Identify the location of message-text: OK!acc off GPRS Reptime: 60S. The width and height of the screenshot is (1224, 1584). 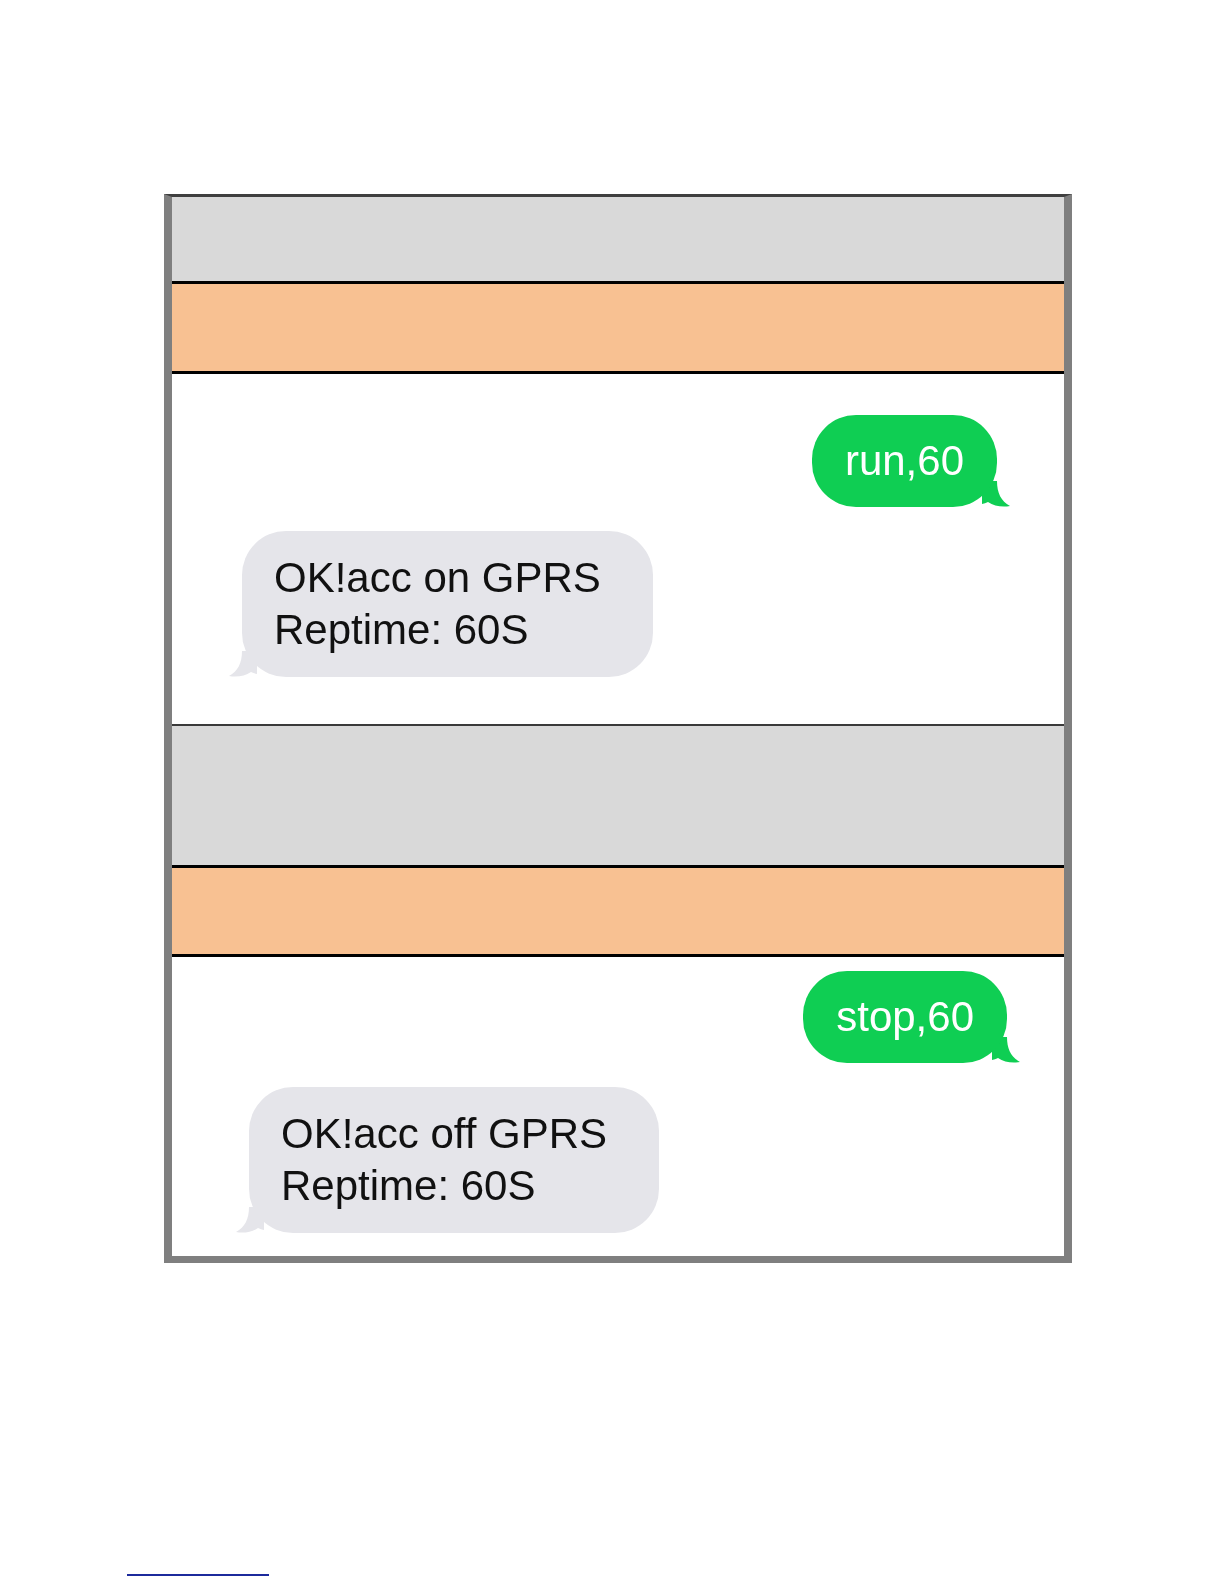
(444, 1159).